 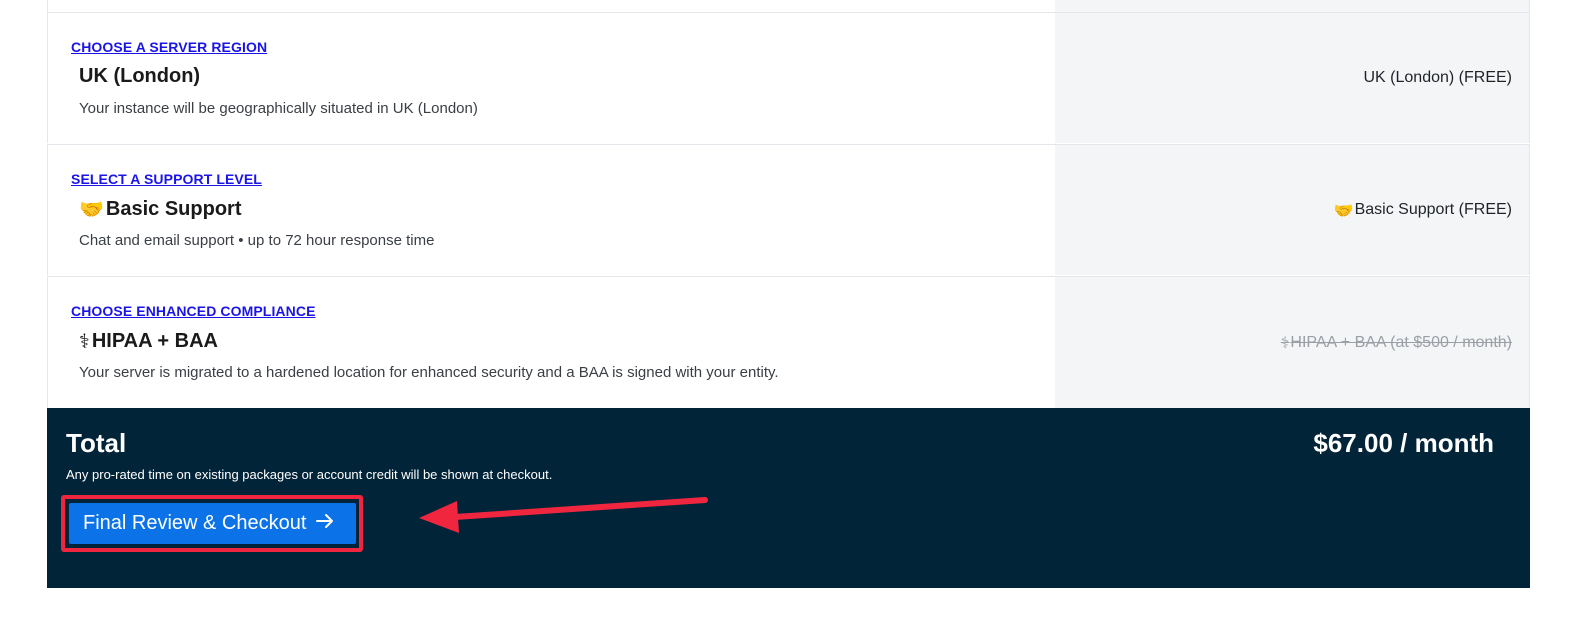 What do you see at coordinates (173, 208) in the screenshot?
I see `support-level-title-text: Basic Support` at bounding box center [173, 208].